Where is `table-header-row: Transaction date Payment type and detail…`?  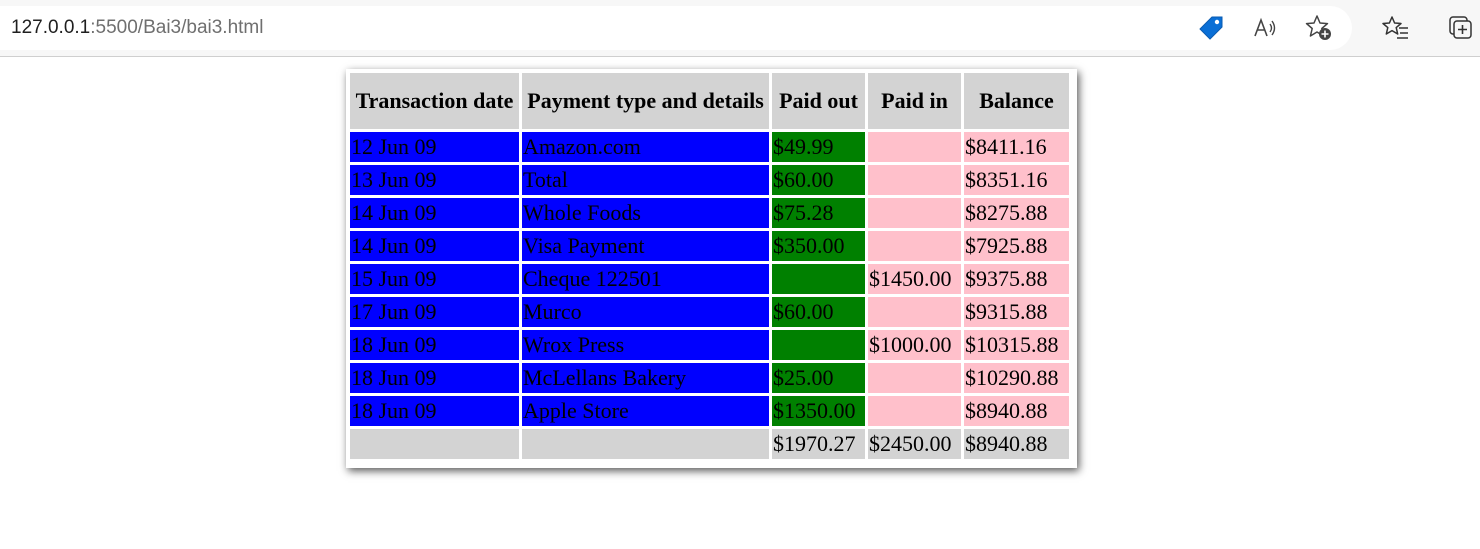 table-header-row: Transaction date Payment type and detail… is located at coordinates (709, 101).